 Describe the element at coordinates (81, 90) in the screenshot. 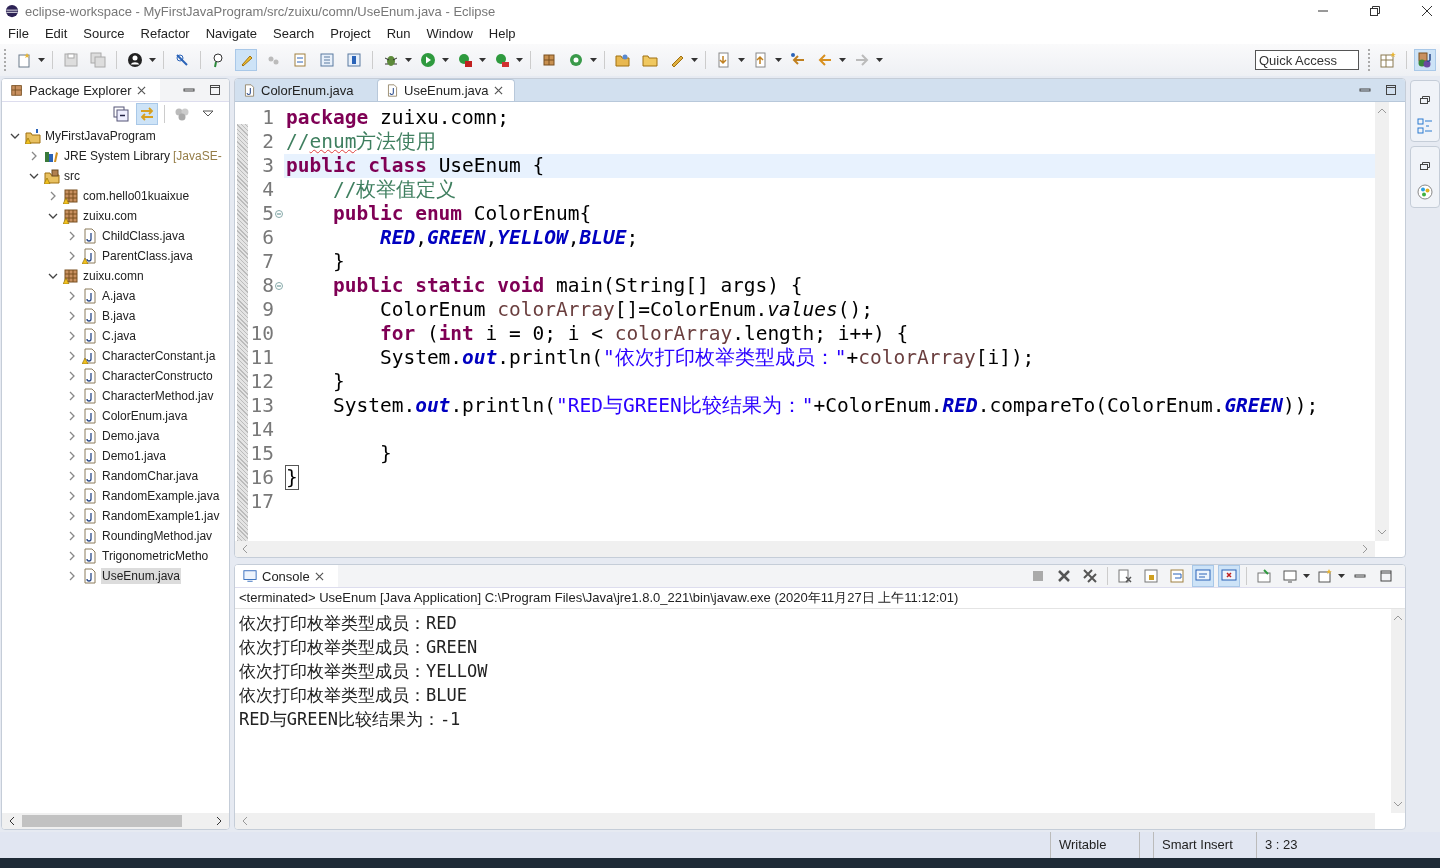

I see `view-tab: Package Explorer` at that location.